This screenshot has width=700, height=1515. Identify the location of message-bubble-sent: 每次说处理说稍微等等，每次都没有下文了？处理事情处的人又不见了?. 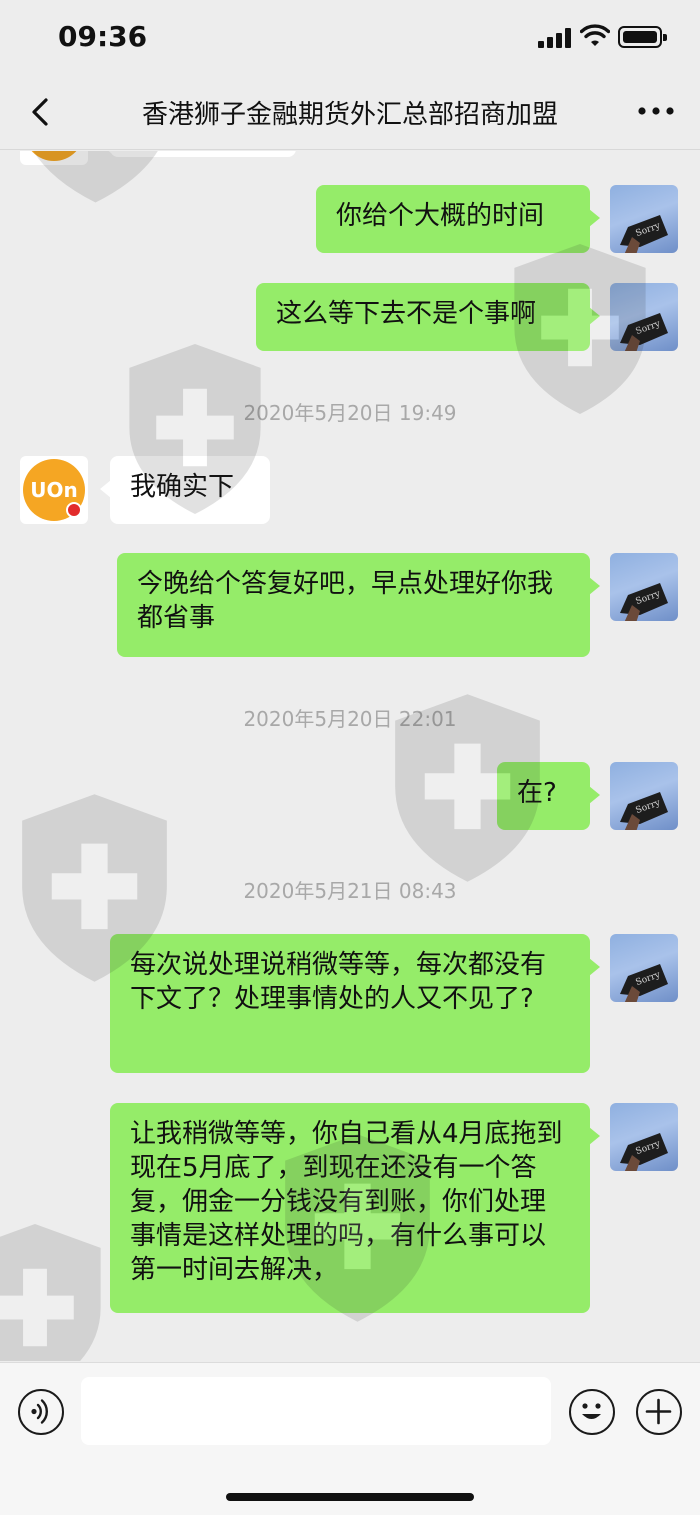
(355, 1003).